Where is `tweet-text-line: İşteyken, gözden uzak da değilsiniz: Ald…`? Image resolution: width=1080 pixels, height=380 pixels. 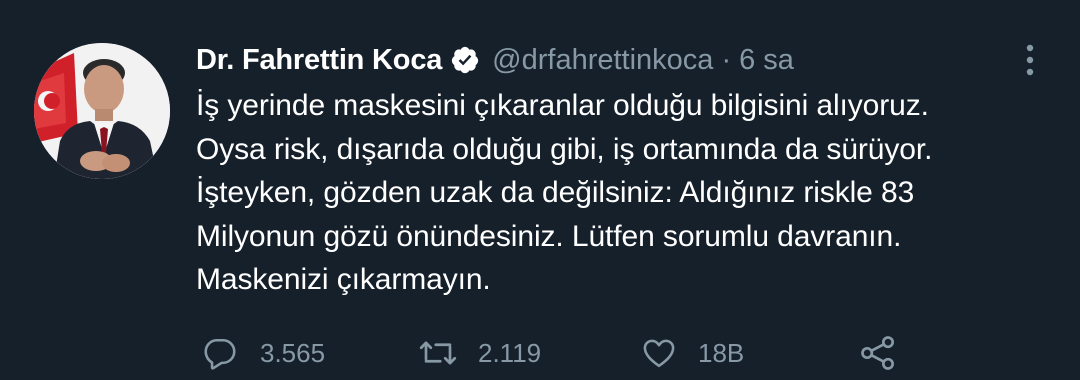
tweet-text-line: İşteyken, gözden uzak da değilsiniz: Ald… is located at coordinates (555, 192).